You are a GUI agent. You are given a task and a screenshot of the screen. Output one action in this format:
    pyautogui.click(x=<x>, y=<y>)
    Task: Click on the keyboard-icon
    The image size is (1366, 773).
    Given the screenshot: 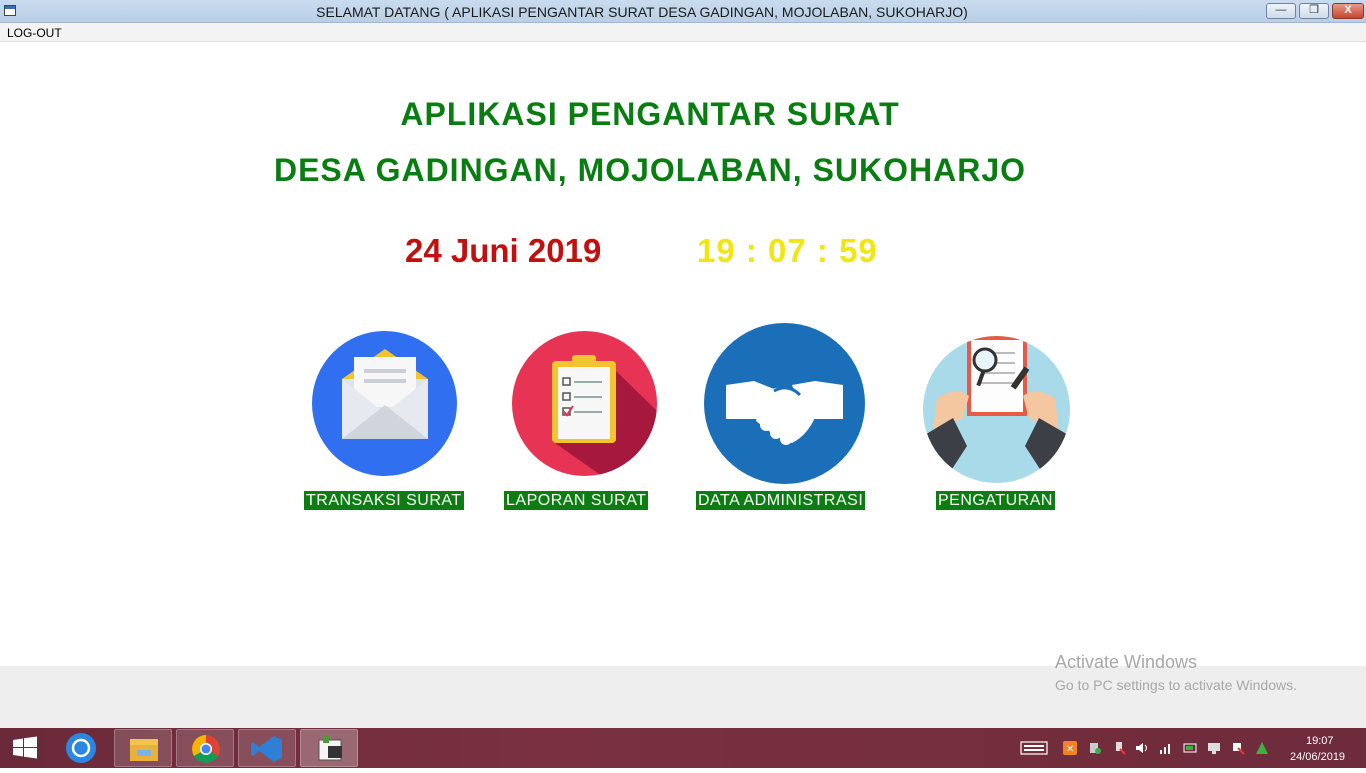 What is the action you would take?
    pyautogui.click(x=1034, y=748)
    